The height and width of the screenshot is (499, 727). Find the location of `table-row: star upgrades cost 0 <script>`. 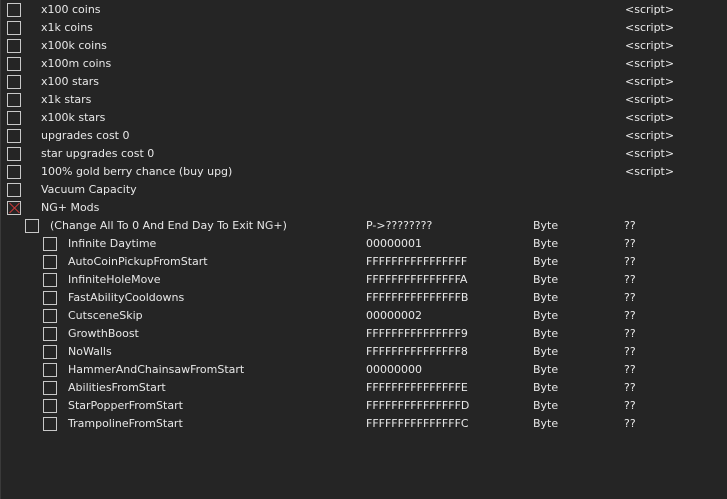

table-row: star upgrades cost 0 <script> is located at coordinates (363, 154).